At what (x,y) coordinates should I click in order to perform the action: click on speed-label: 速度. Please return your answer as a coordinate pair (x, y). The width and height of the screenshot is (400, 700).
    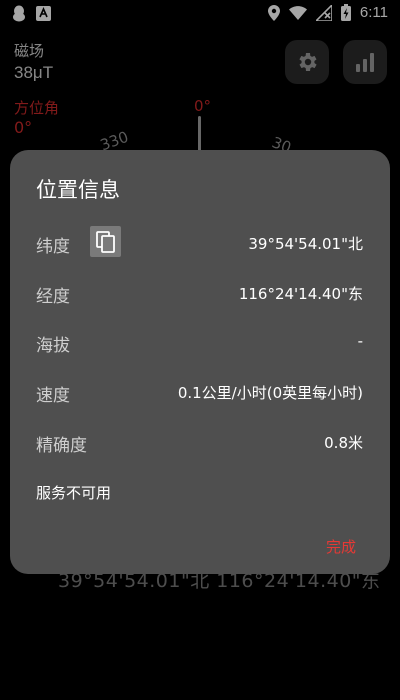
    Looking at the image, I should click on (53, 396).